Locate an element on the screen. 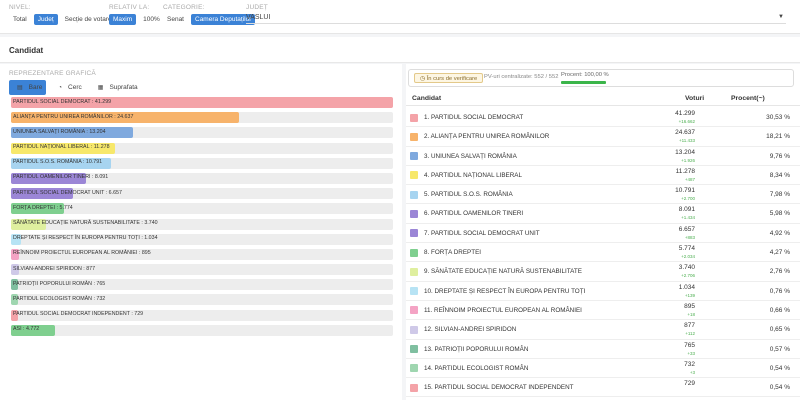  view-option-cerc: ◔ Cerc is located at coordinates (67, 87).